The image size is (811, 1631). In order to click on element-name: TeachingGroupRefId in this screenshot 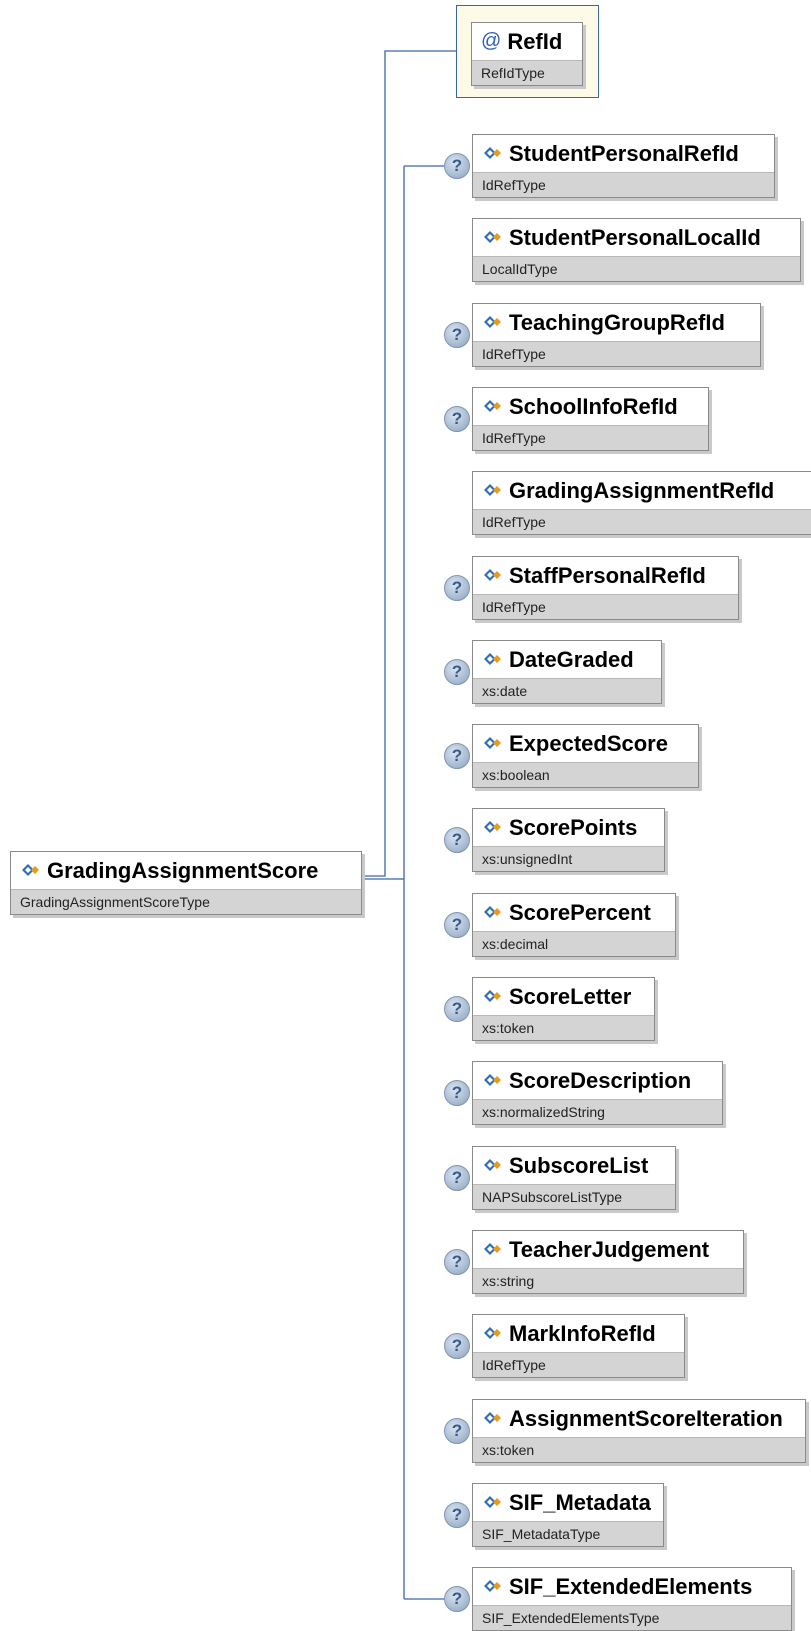, I will do `click(617, 322)`.